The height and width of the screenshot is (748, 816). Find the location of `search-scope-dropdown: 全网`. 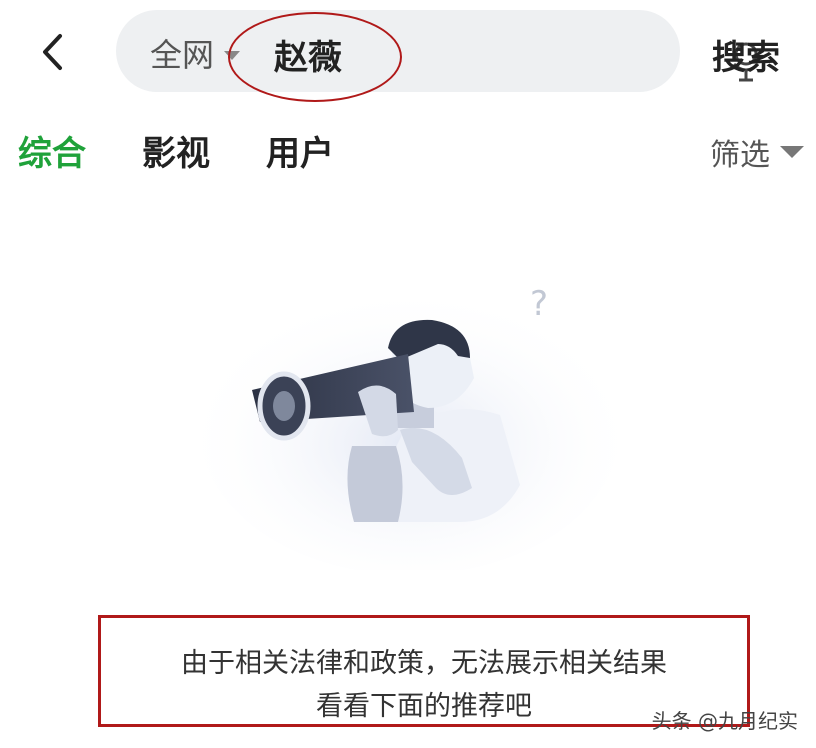

search-scope-dropdown: 全网 is located at coordinates (195, 53).